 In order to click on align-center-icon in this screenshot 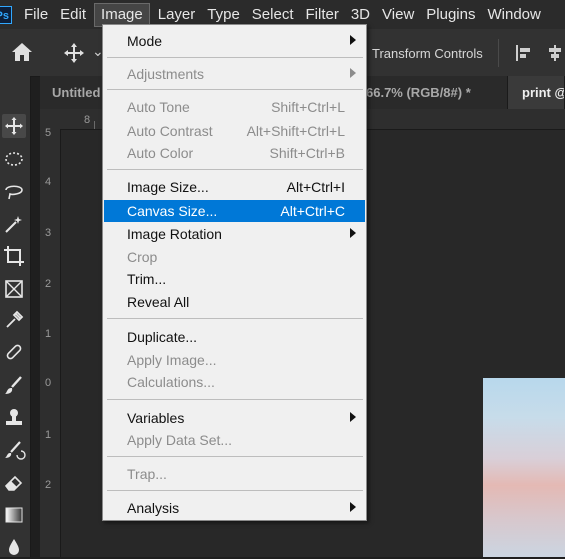, I will do `click(555, 53)`.